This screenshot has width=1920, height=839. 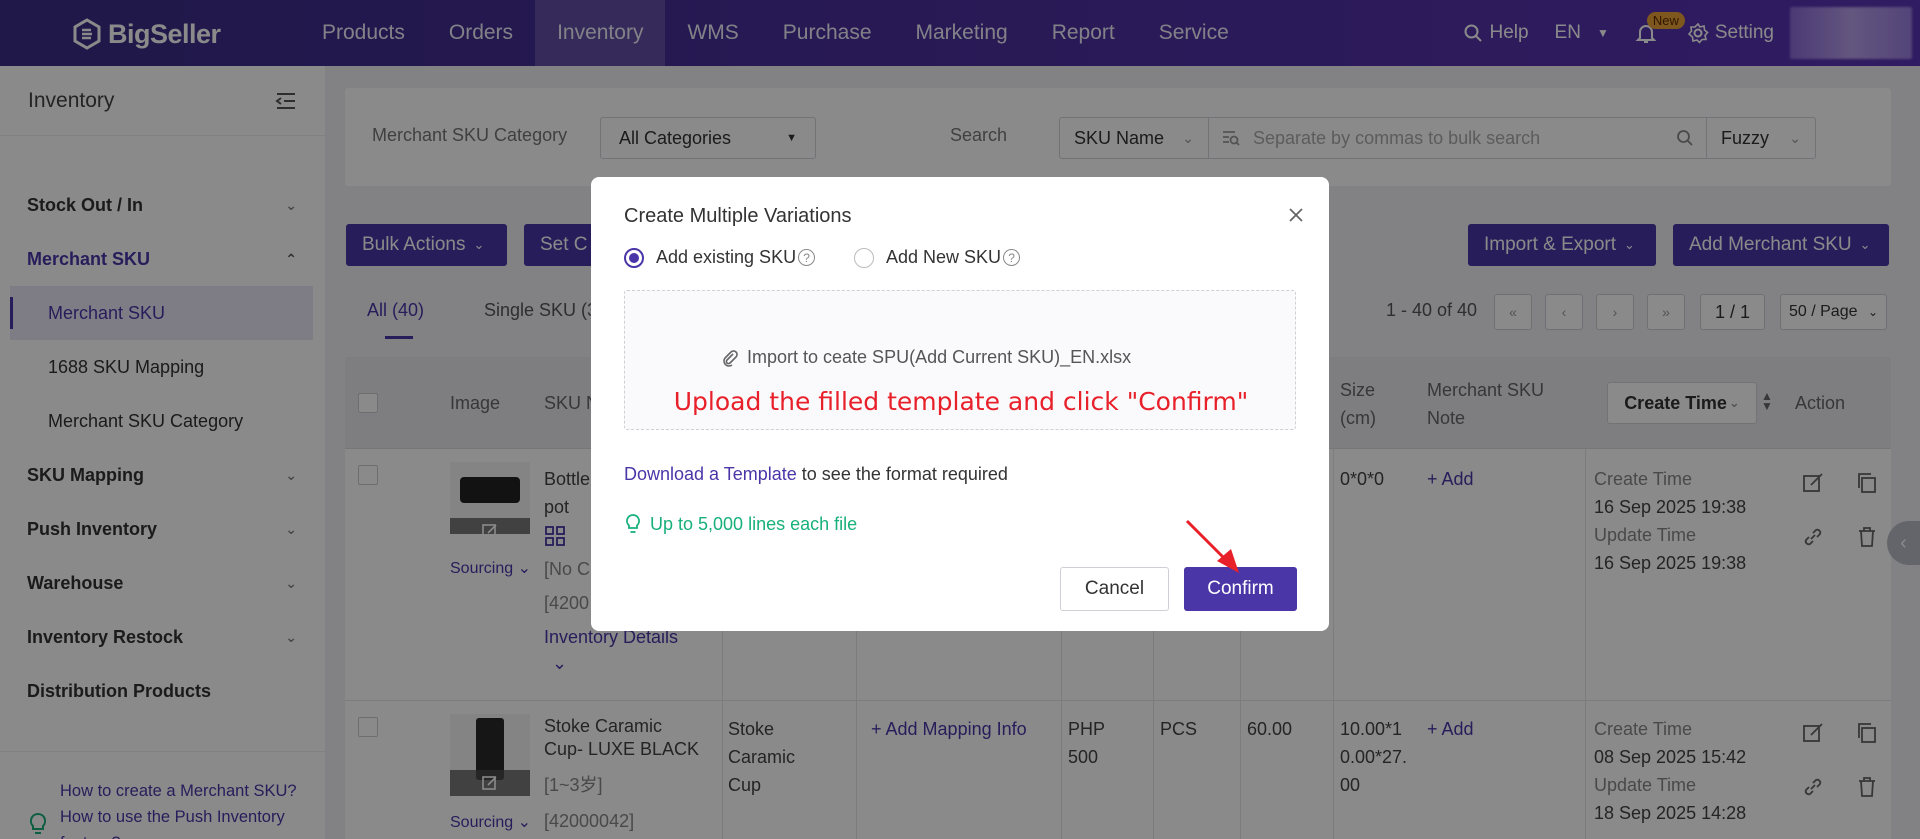 I want to click on dialog-title: Create Multiple Variations, so click(x=738, y=216).